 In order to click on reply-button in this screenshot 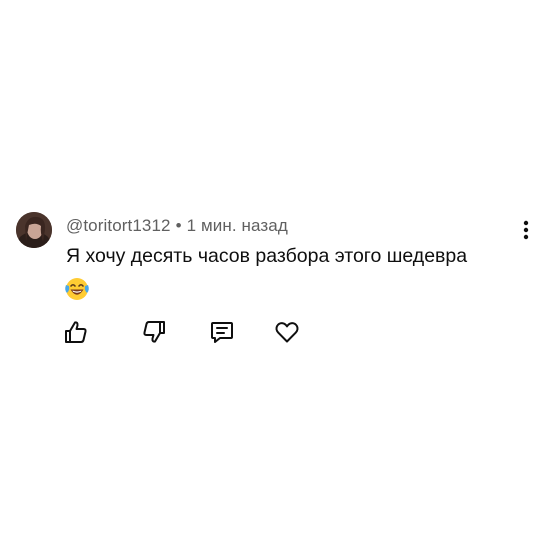, I will do `click(222, 332)`.